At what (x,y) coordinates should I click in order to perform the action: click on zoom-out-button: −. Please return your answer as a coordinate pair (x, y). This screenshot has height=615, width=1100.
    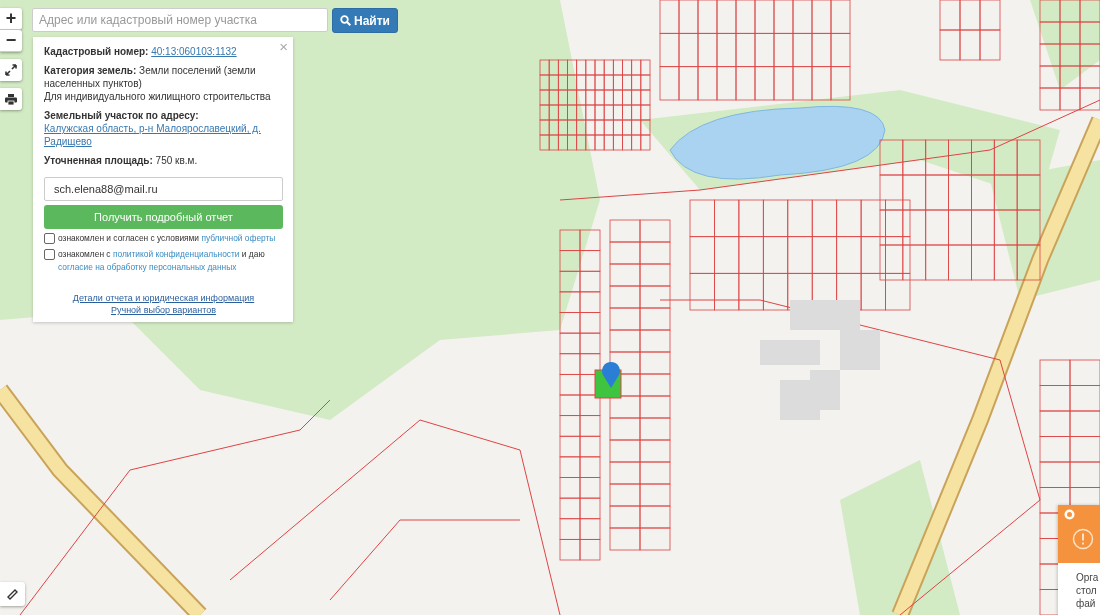
    Looking at the image, I should click on (11, 41).